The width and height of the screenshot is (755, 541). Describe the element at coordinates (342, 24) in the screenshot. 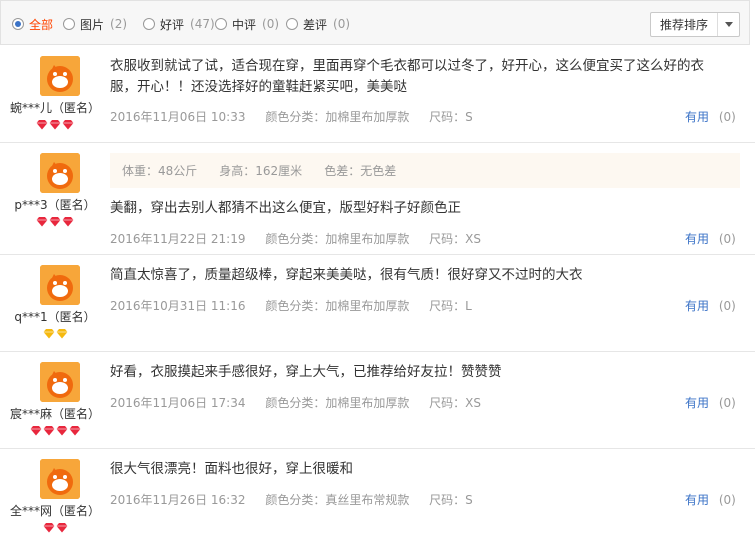

I see `filter-negative-count: (0)` at that location.